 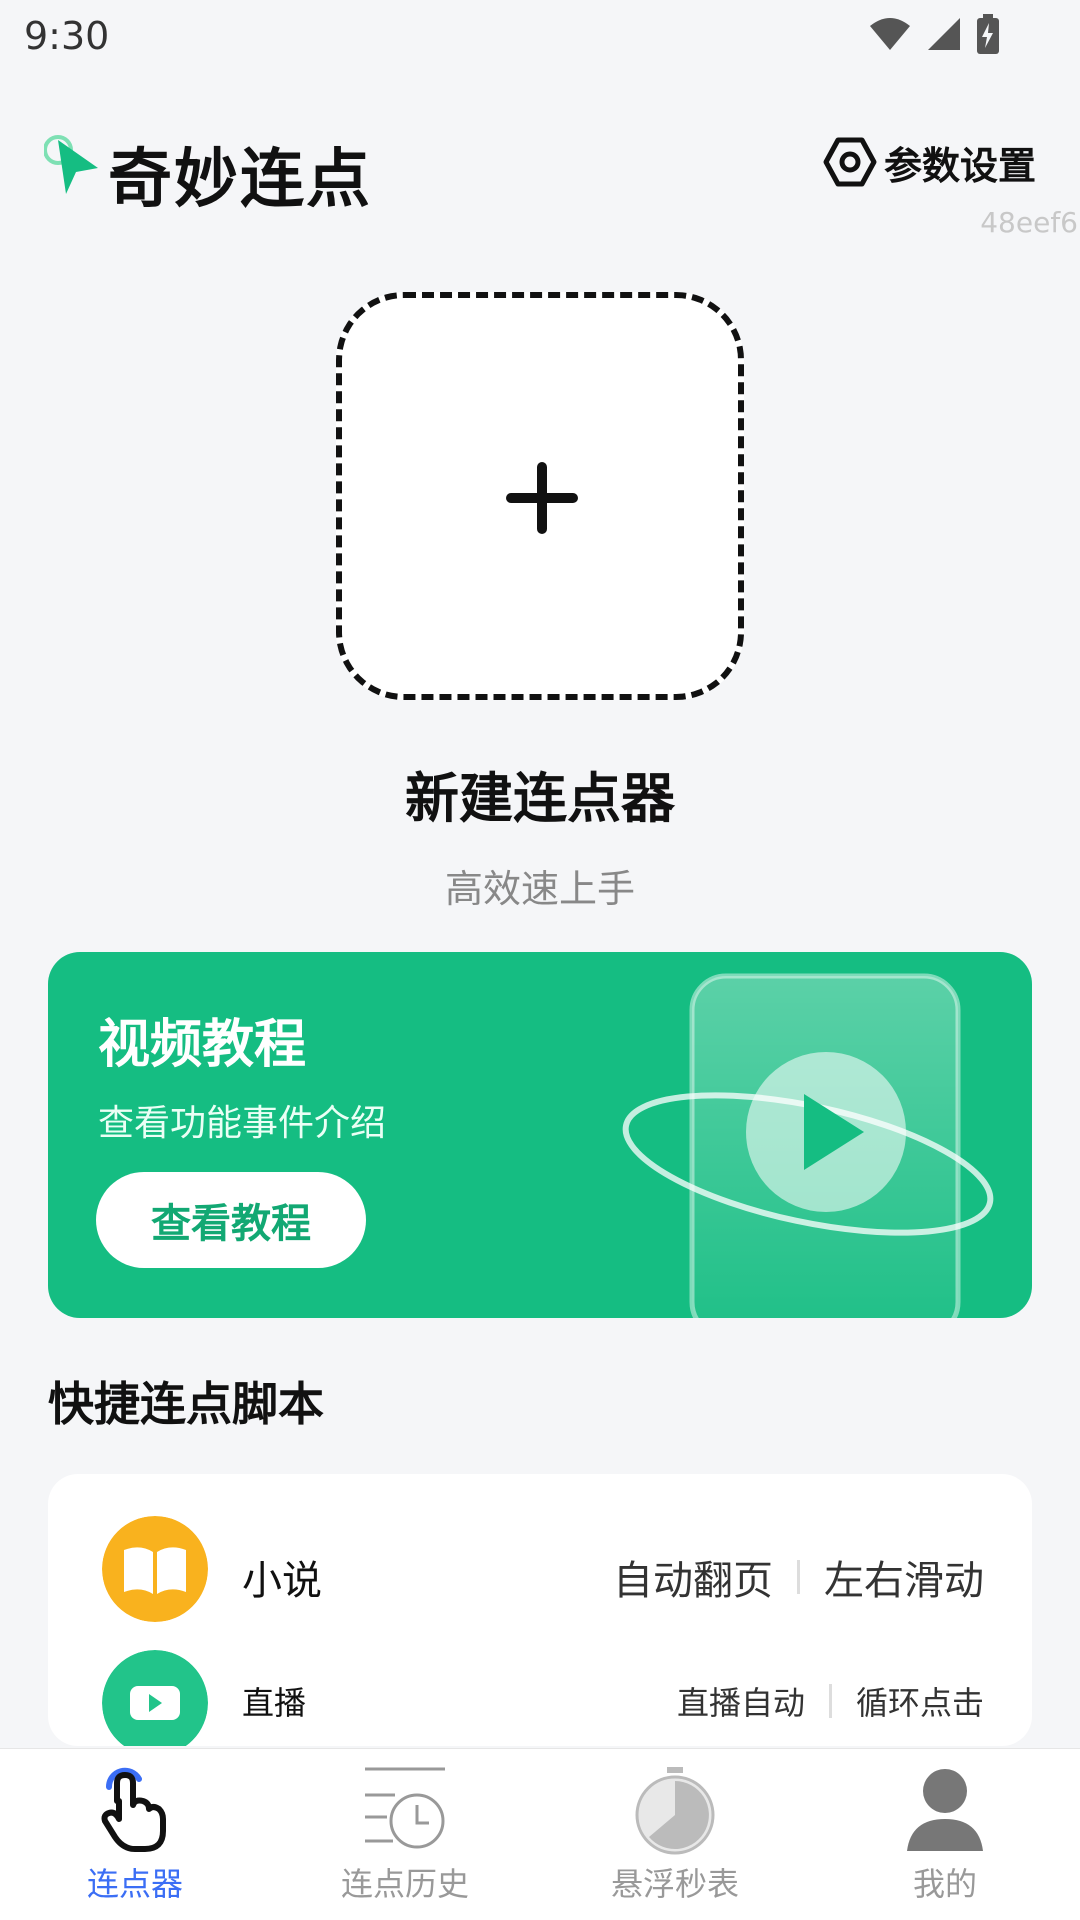 What do you see at coordinates (1029, 222) in the screenshot?
I see `build-tag: 48eef6` at bounding box center [1029, 222].